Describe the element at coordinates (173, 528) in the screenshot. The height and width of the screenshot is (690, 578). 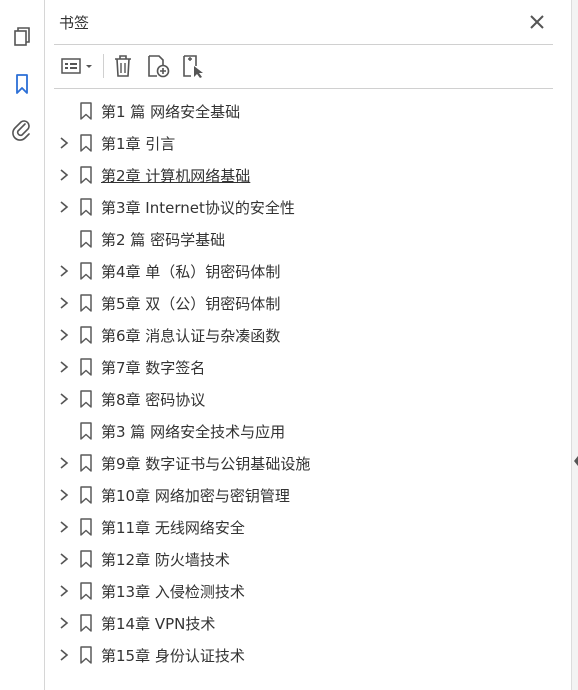
I see `bookmark-label: 第11章 无线网络安全` at that location.